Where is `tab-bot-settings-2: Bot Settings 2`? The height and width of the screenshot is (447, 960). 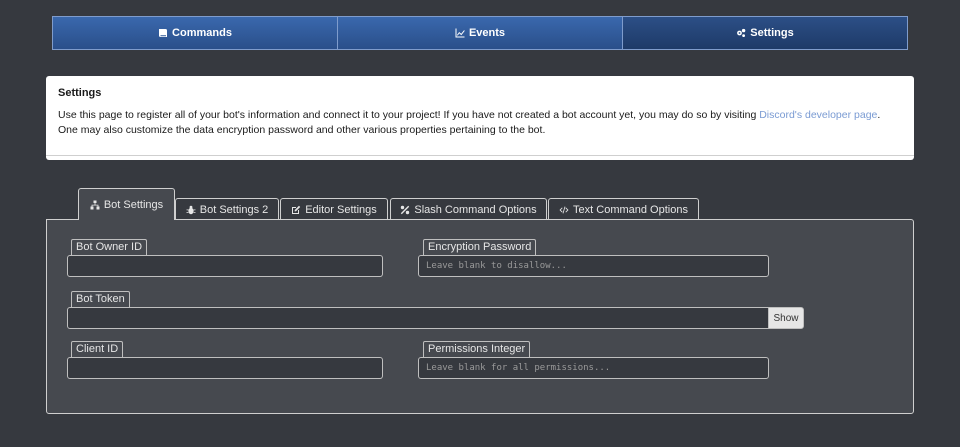 tab-bot-settings-2: Bot Settings 2 is located at coordinates (227, 209).